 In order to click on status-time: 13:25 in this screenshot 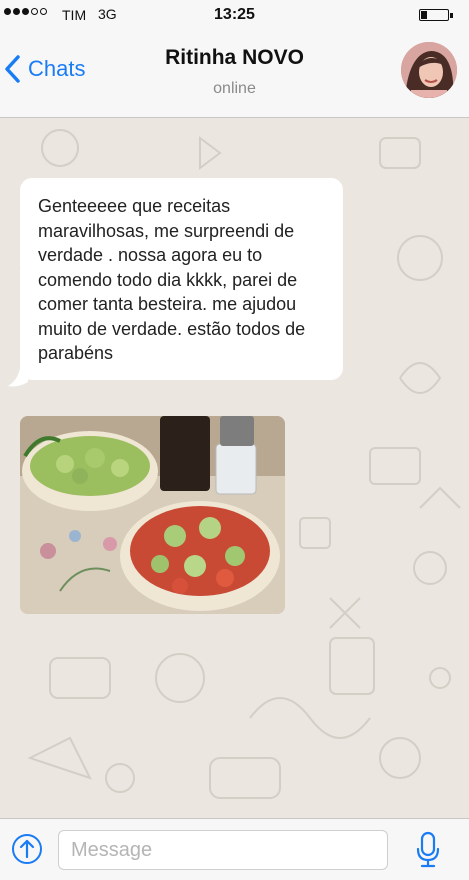, I will do `click(234, 14)`.